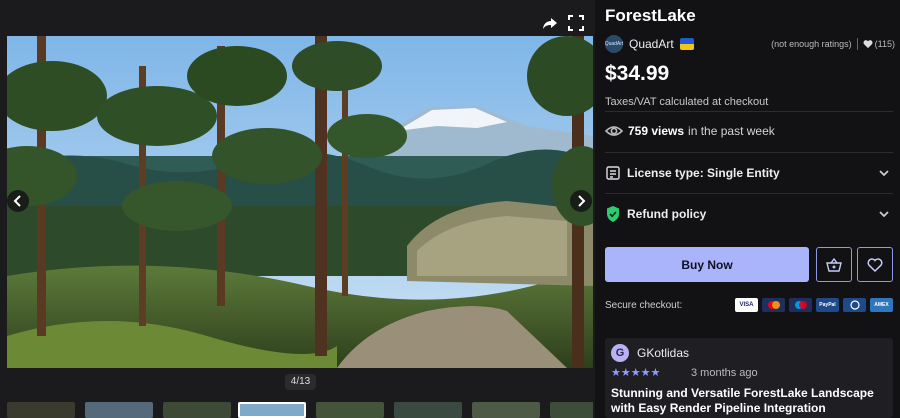 Image resolution: width=900 pixels, height=418 pixels. What do you see at coordinates (644, 305) in the screenshot?
I see `secure-checkout-label: Secure checkout:` at bounding box center [644, 305].